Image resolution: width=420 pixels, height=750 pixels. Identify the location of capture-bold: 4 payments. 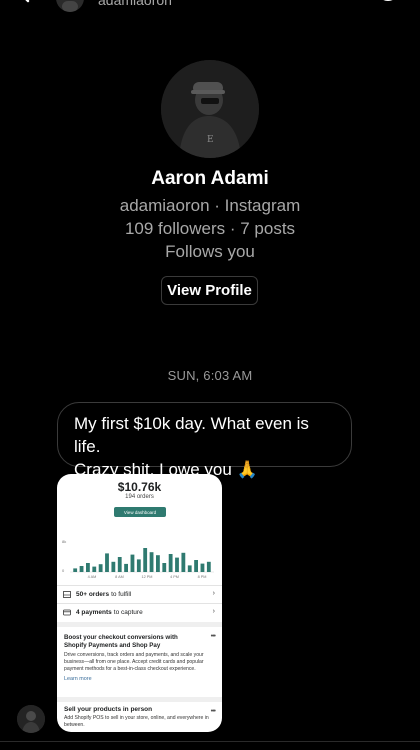
(94, 612).